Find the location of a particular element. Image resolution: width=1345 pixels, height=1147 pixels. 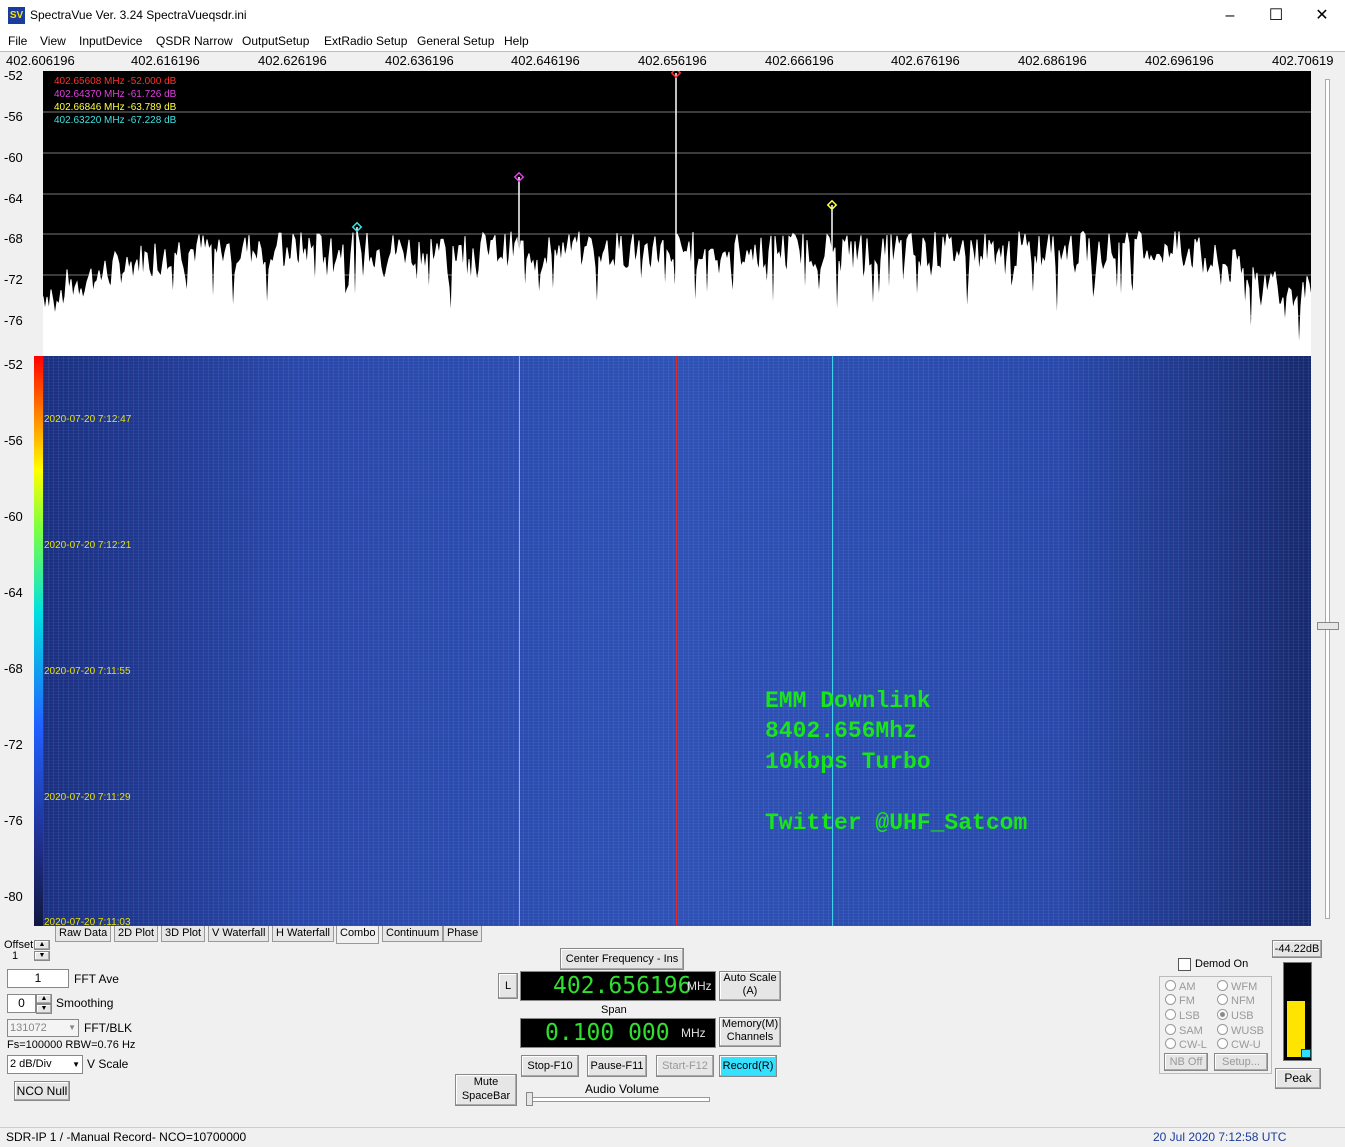

offset-value: 1 is located at coordinates (15, 956).